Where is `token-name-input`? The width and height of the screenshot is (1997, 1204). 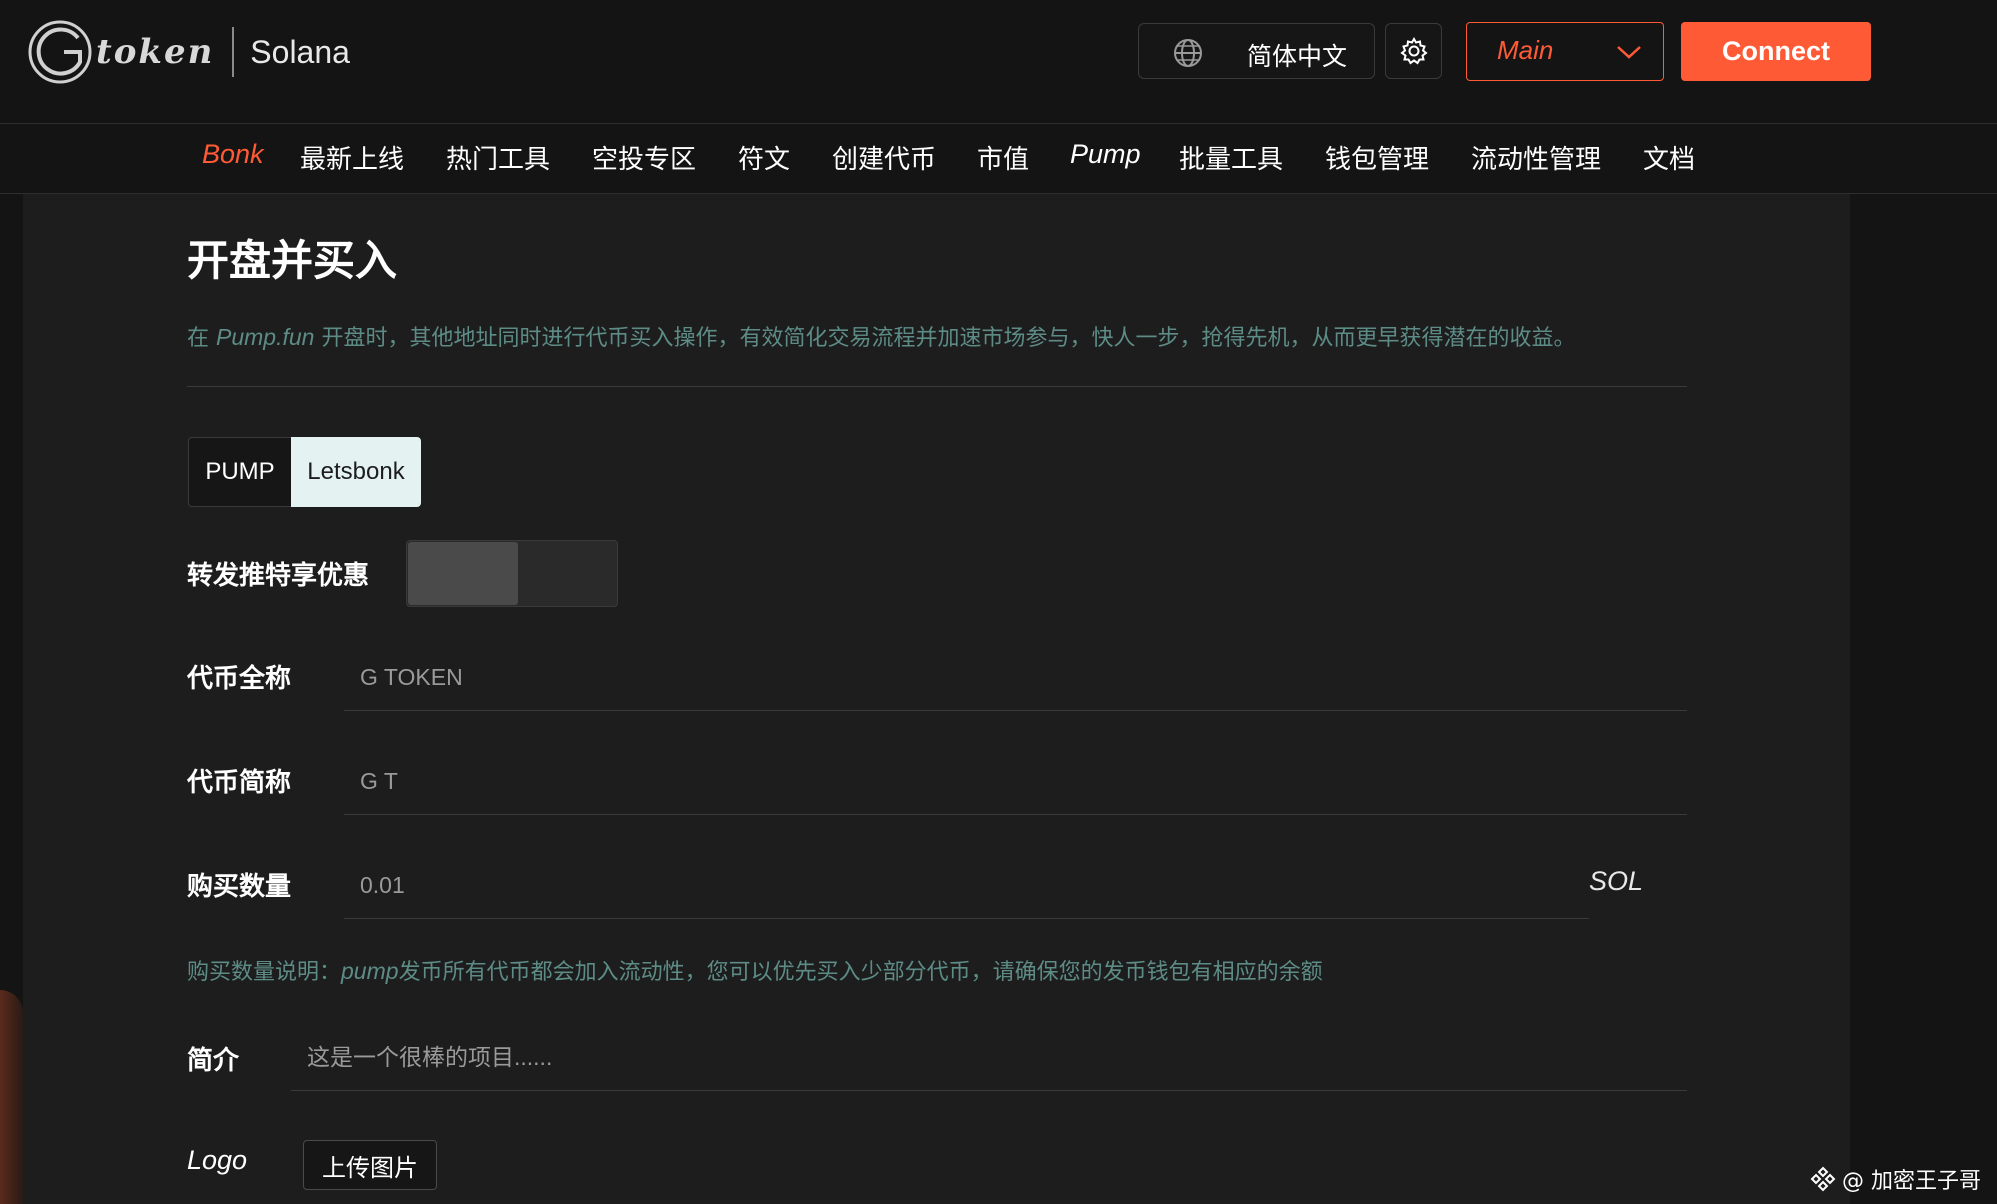
token-name-input is located at coordinates (1015, 678).